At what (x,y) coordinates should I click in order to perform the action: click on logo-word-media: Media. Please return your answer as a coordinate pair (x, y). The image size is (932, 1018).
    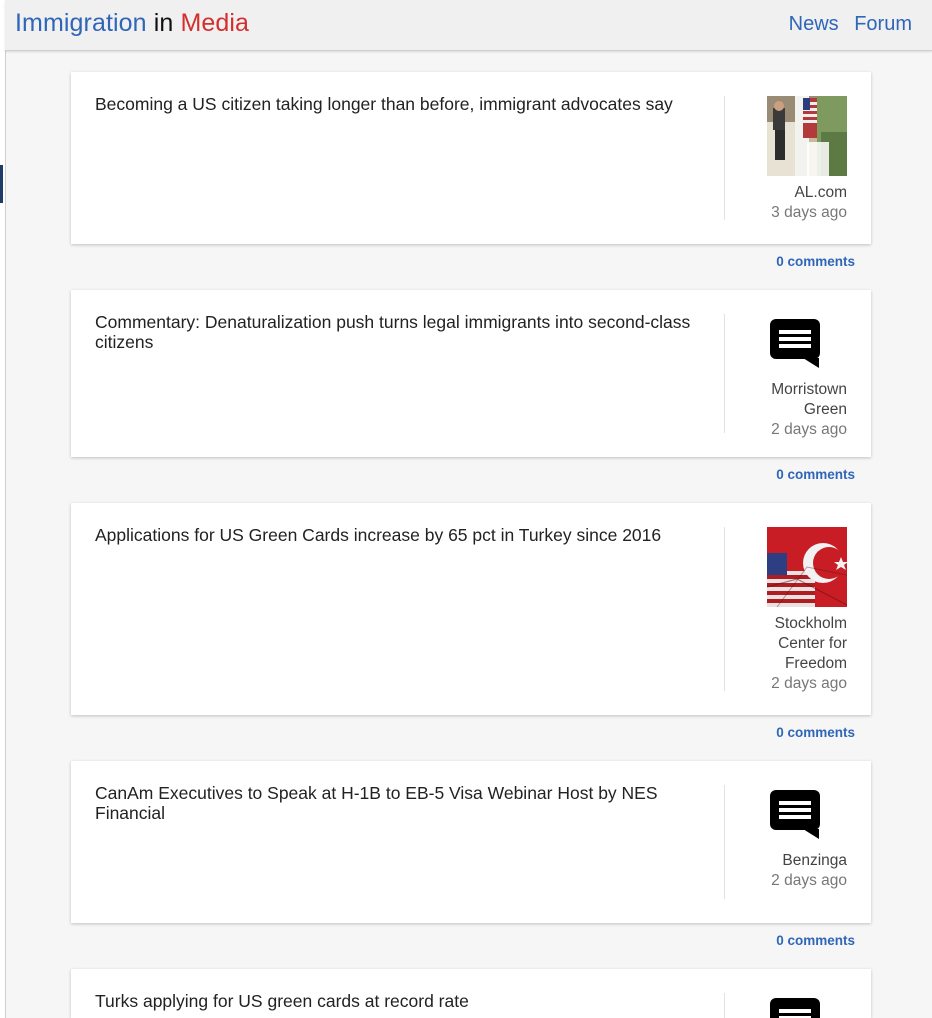
    Looking at the image, I should click on (215, 23).